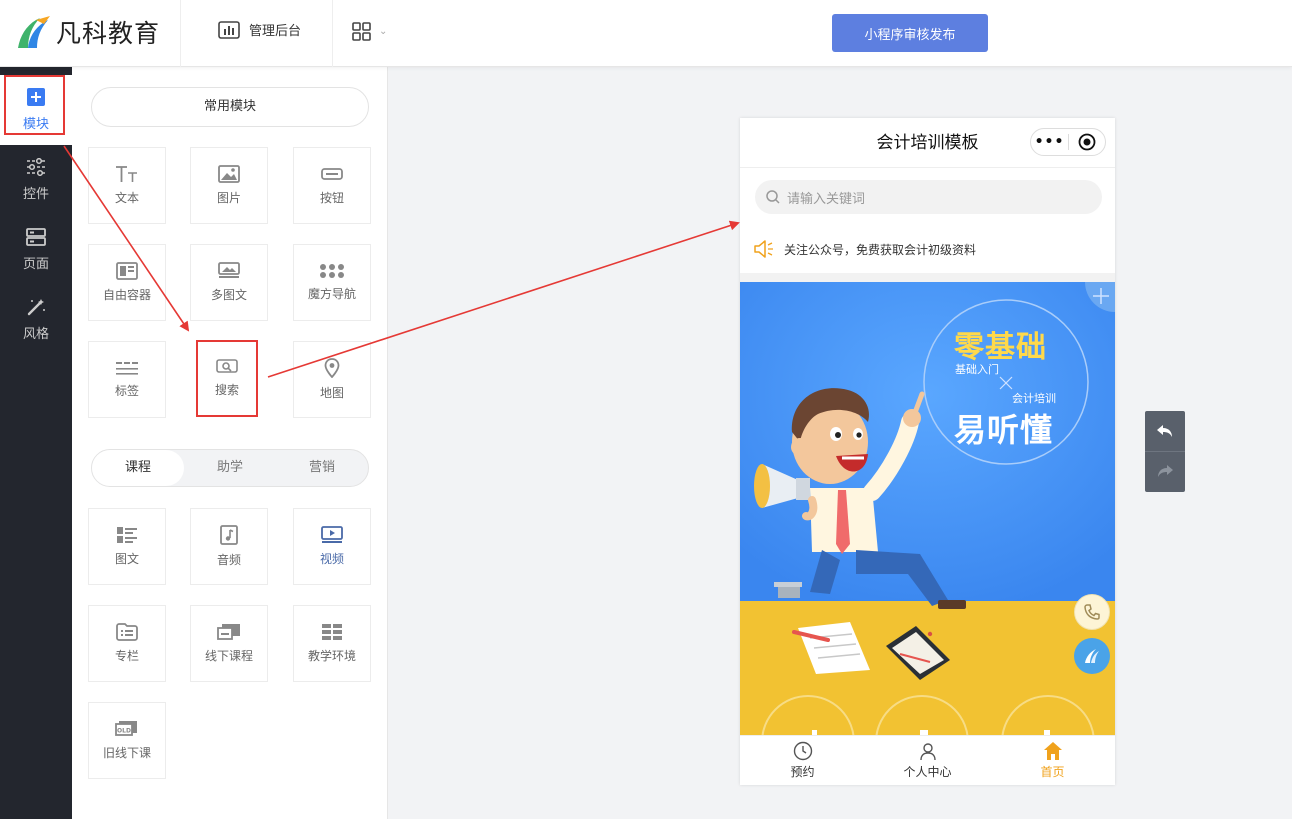 The width and height of the screenshot is (1292, 819). I want to click on phone-bottom-nav: 预约 个人中心 首页, so click(927, 760).